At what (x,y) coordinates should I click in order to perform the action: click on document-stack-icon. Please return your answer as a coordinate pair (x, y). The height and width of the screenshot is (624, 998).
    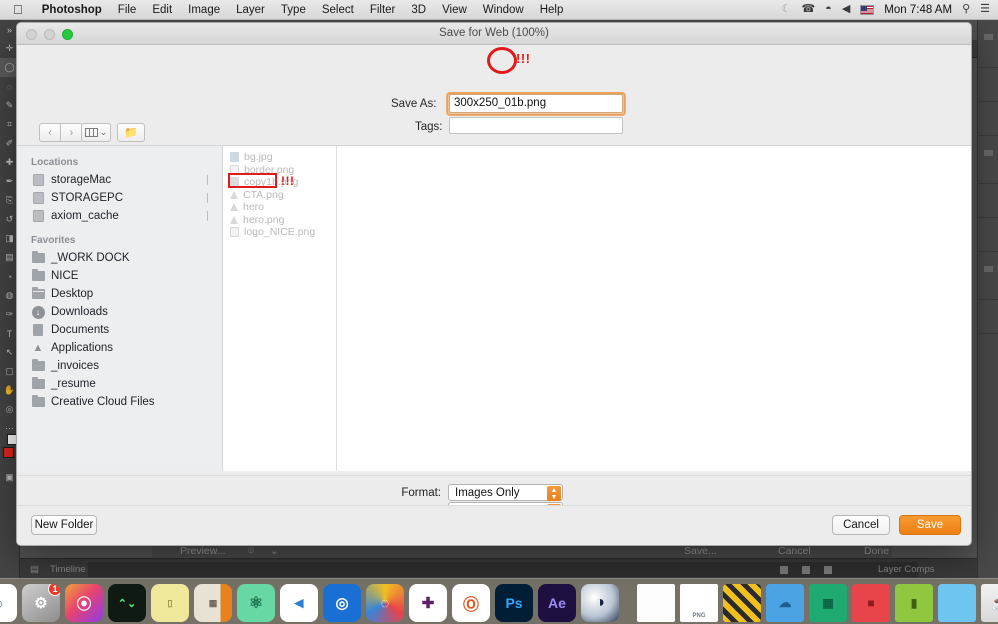
    Looking at the image, I should click on (656, 603).